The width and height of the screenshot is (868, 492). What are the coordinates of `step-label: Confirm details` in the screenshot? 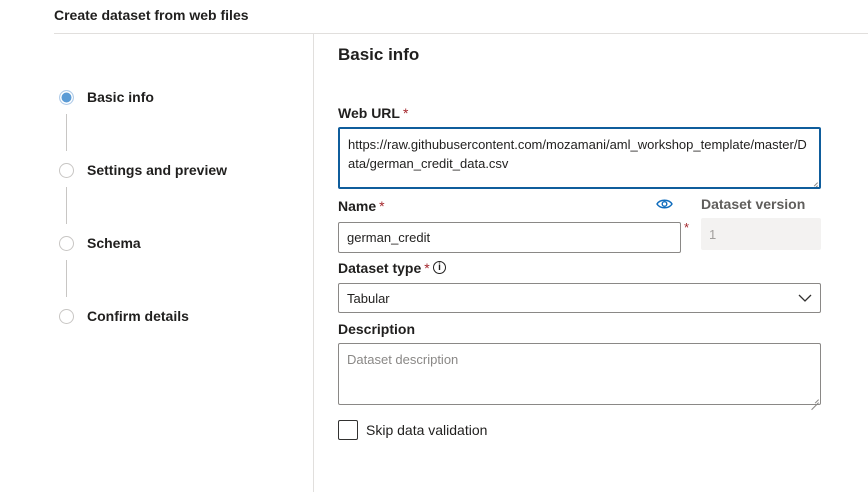 It's located at (138, 316).